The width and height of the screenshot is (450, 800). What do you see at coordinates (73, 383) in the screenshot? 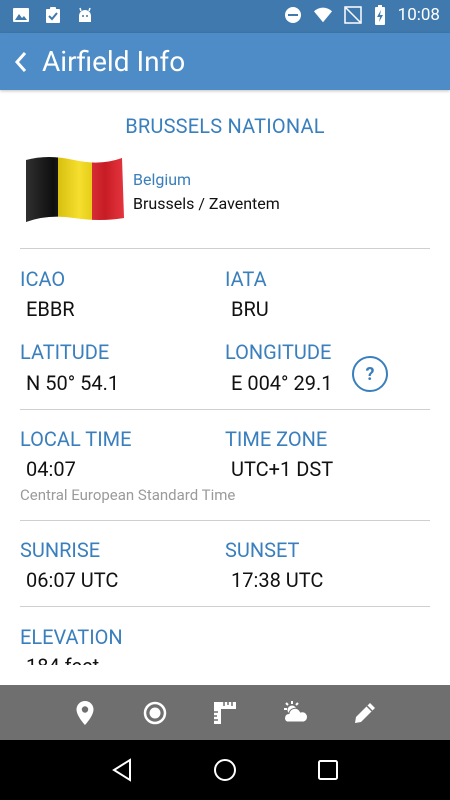
I see `latitude-value: N 50° 54.1` at bounding box center [73, 383].